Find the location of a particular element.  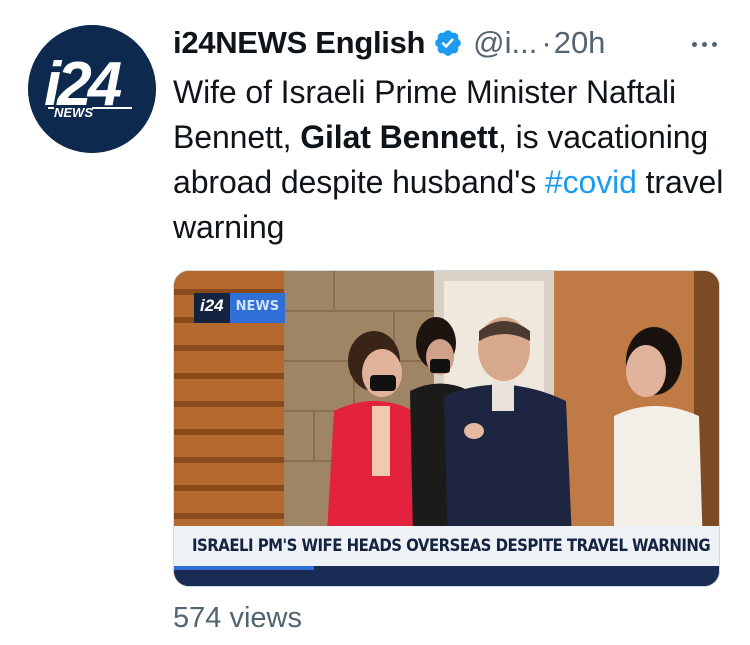

hashtag-link: #covid is located at coordinates (591, 182).